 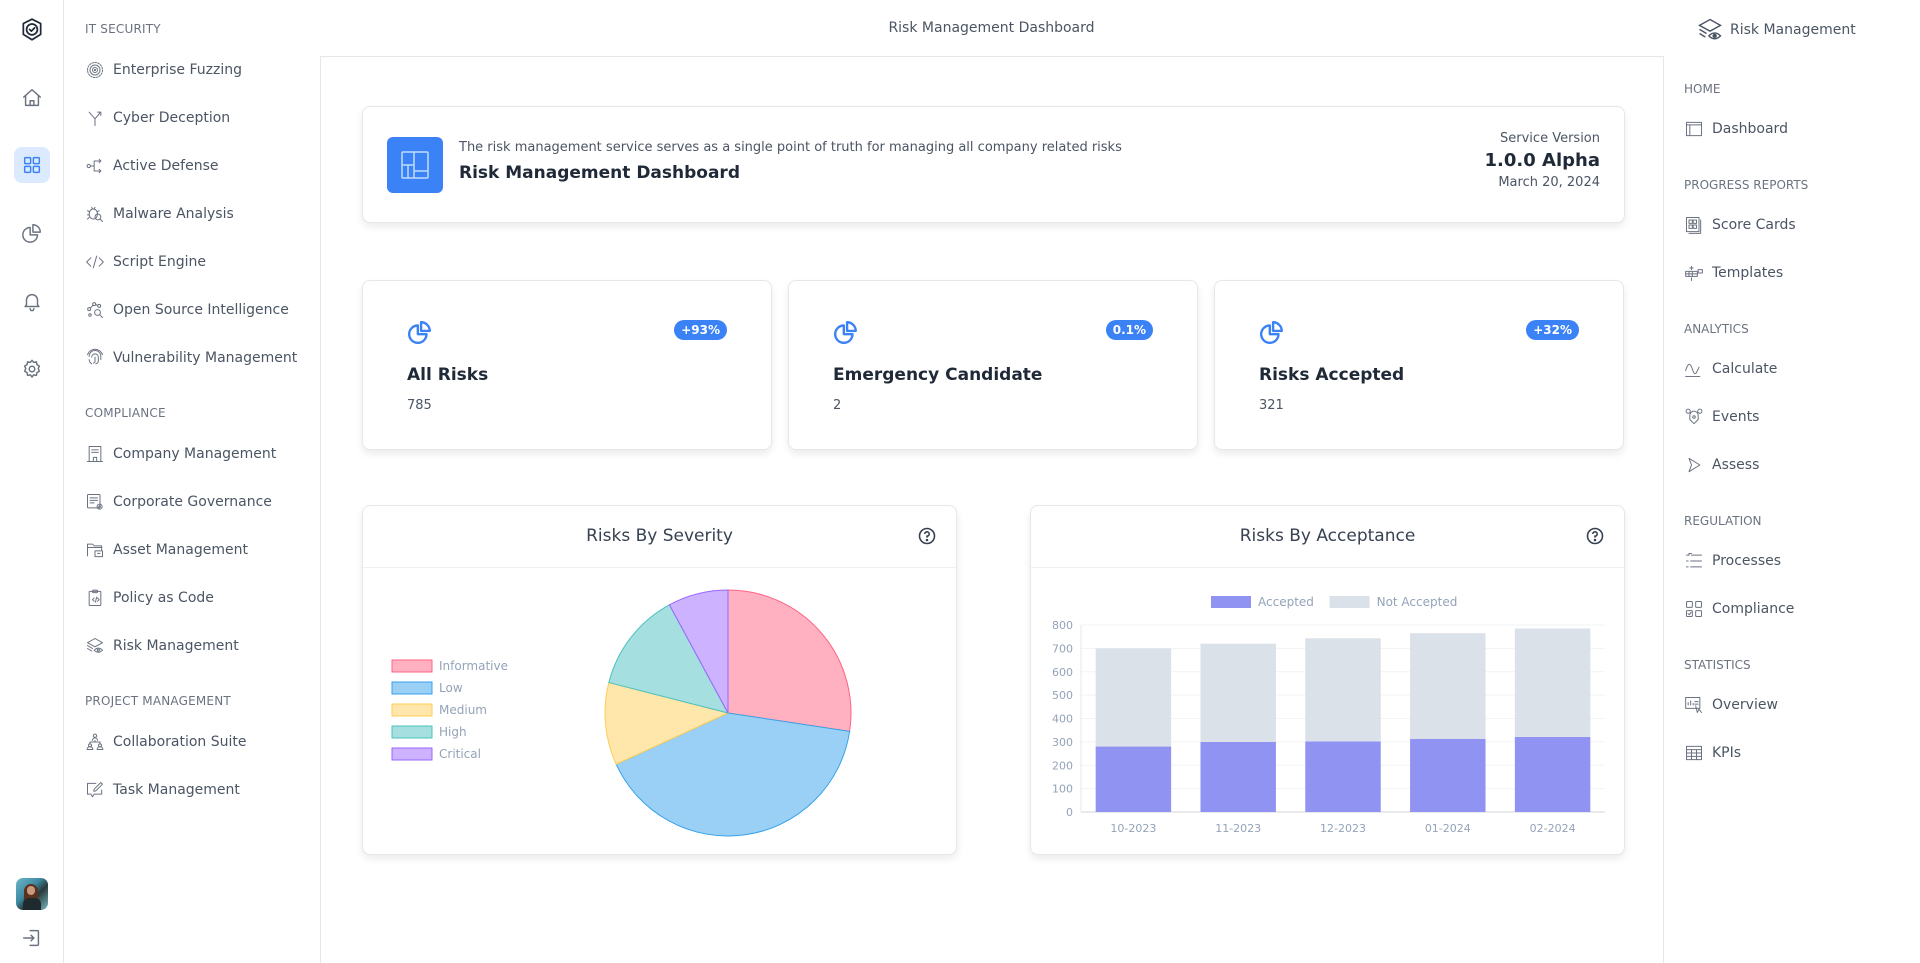 What do you see at coordinates (837, 405) in the screenshot?
I see `stat-value: 2` at bounding box center [837, 405].